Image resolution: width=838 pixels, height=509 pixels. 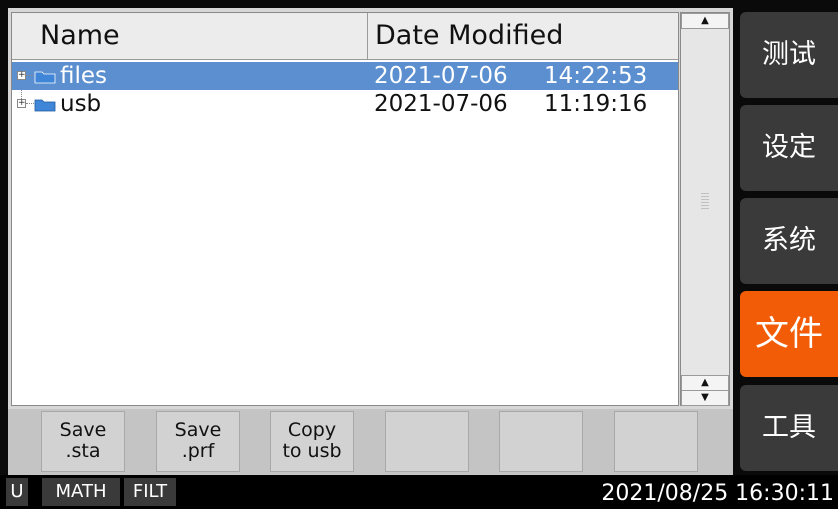 I want to click on menu-system-button: 系统, so click(x=789, y=241).